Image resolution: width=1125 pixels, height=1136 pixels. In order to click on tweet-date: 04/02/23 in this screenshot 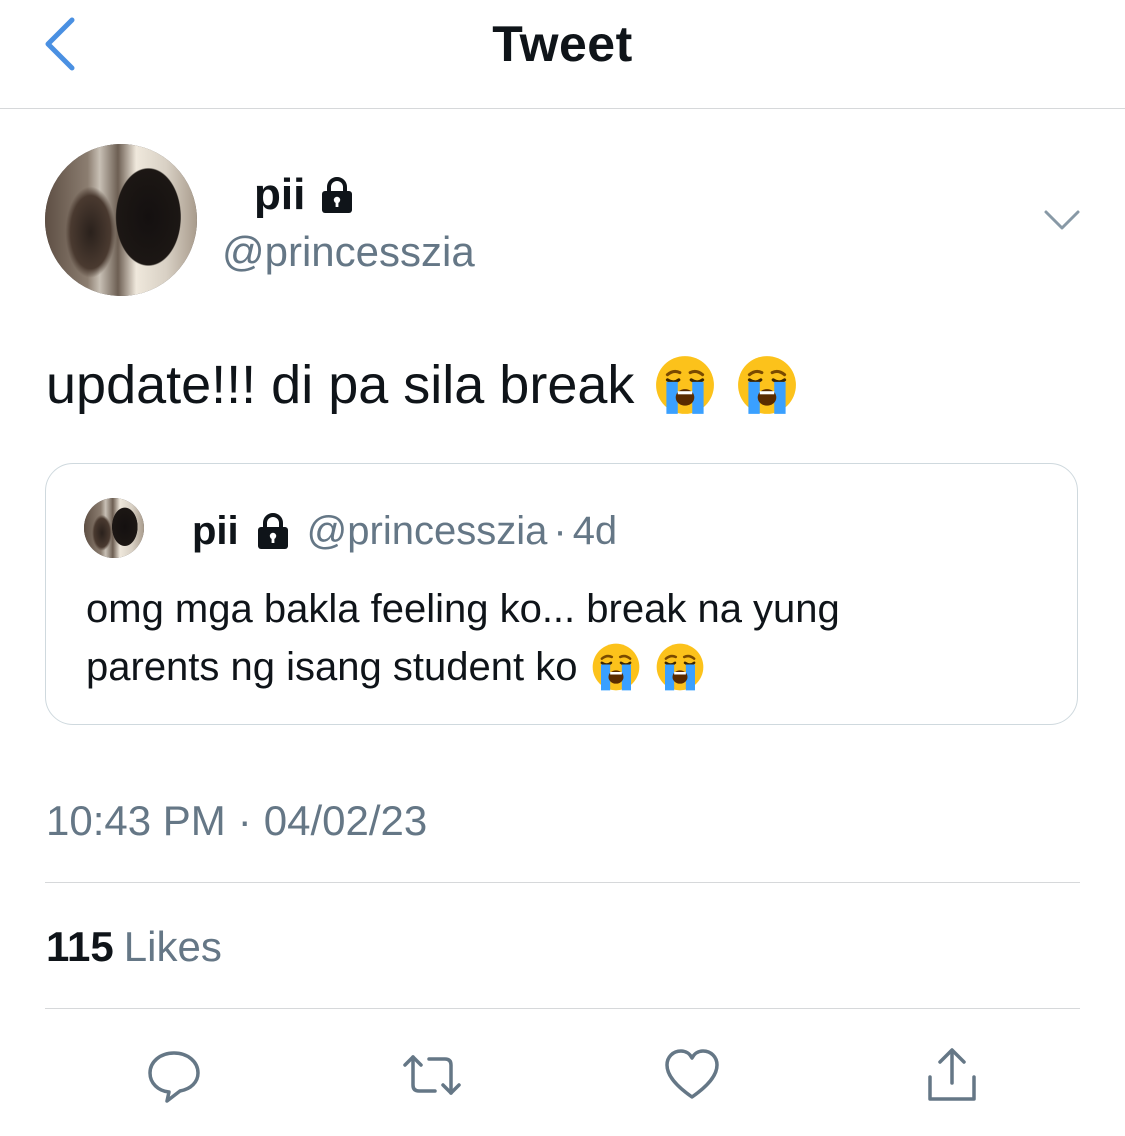, I will do `click(345, 820)`.